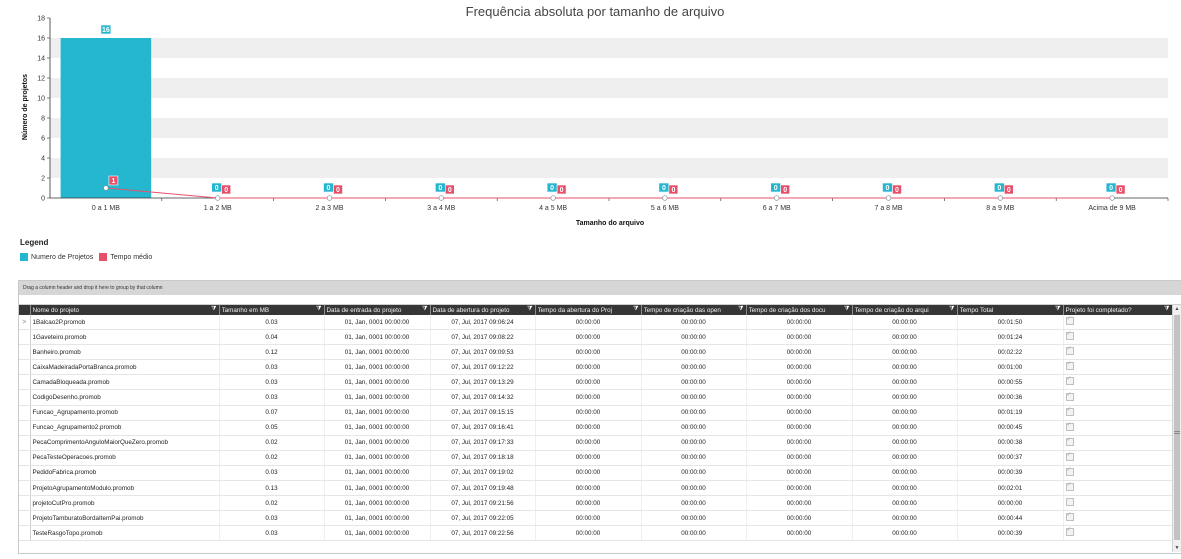  What do you see at coordinates (125, 428) in the screenshot?
I see `cell-name: Funcao_Agrupamento2.promob` at bounding box center [125, 428].